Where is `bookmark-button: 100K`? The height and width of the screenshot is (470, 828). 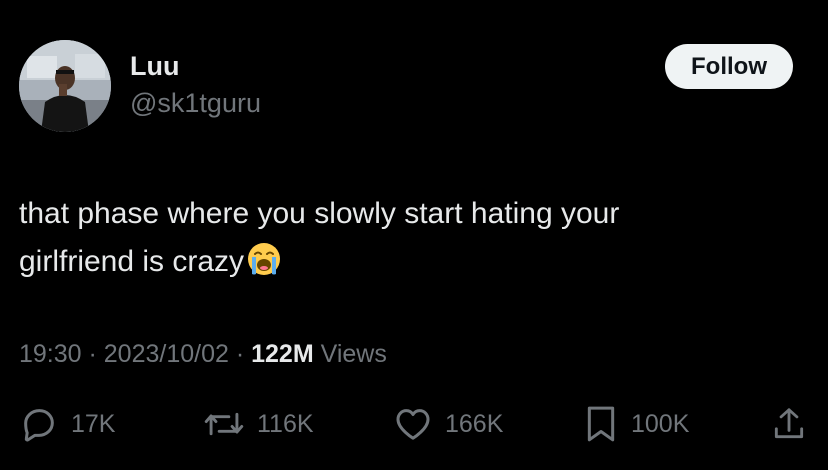
bookmark-button: 100K is located at coordinates (636, 424).